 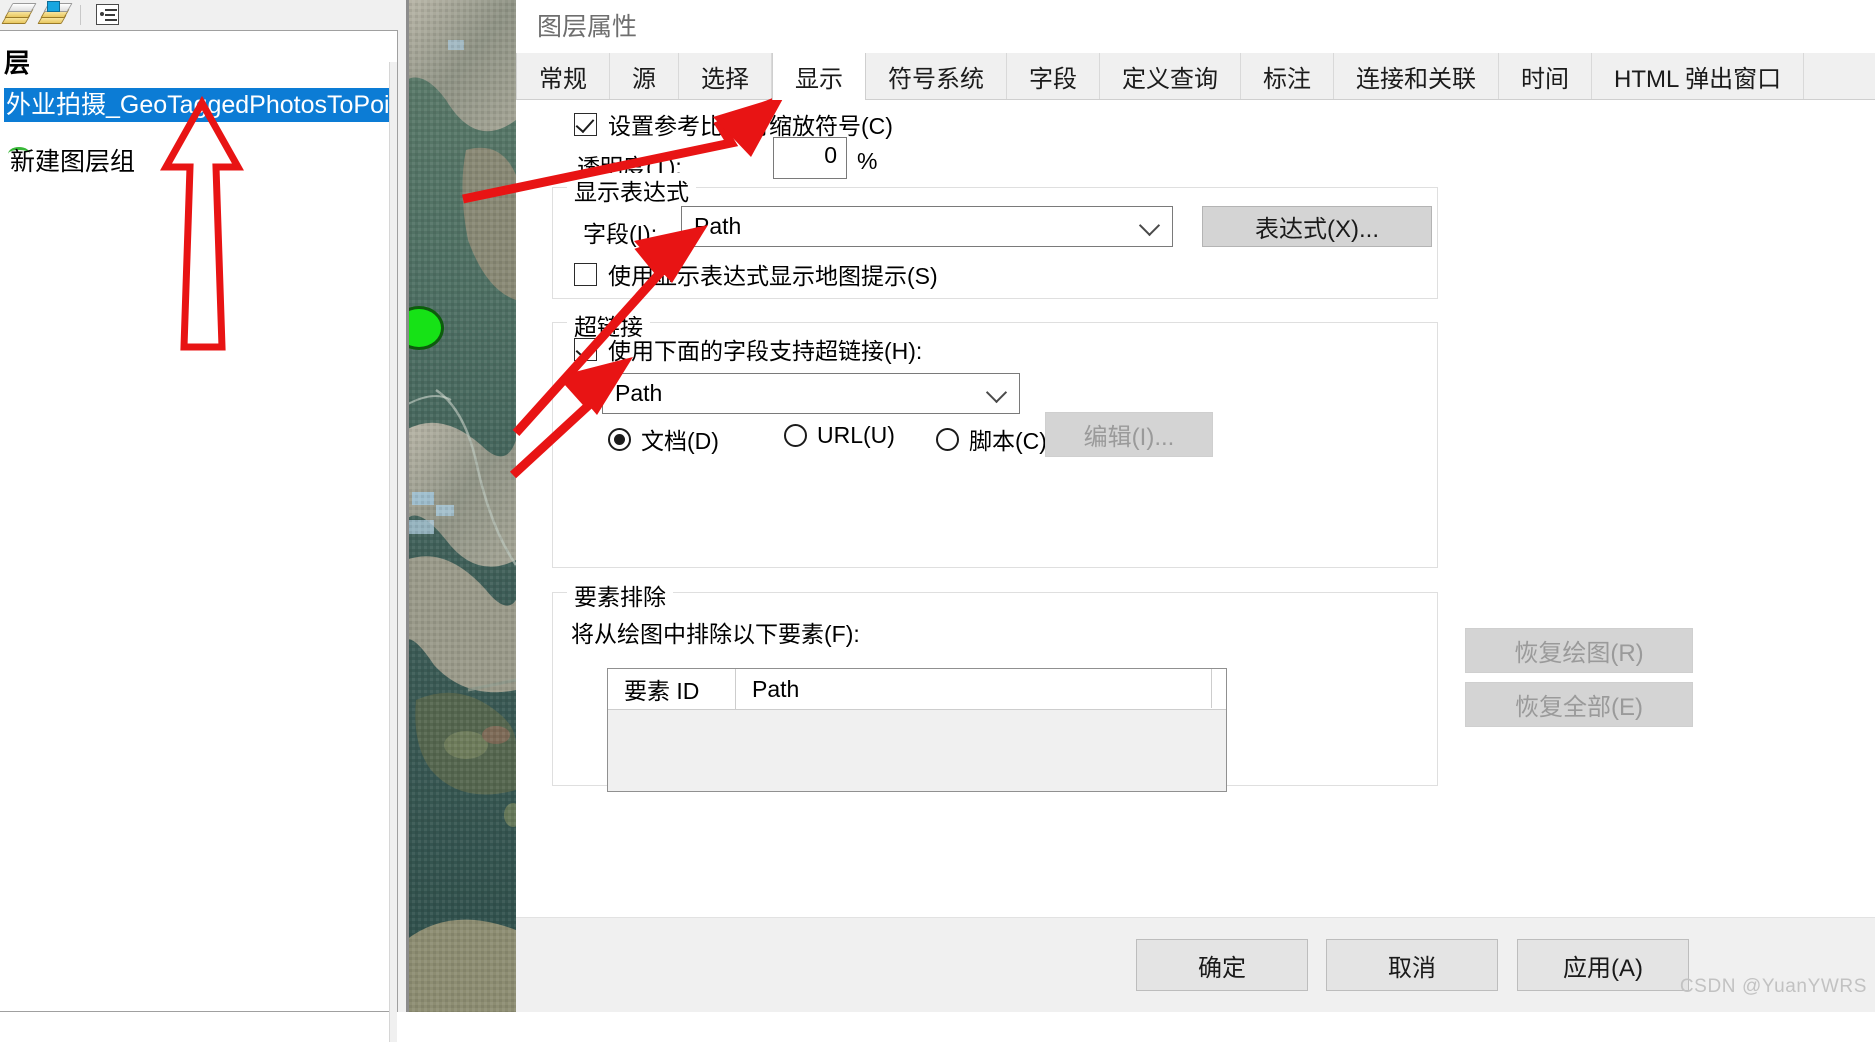 I want to click on hyperlink-enable-row: 使用下面的字段支持超链接(H):, so click(x=748, y=349).